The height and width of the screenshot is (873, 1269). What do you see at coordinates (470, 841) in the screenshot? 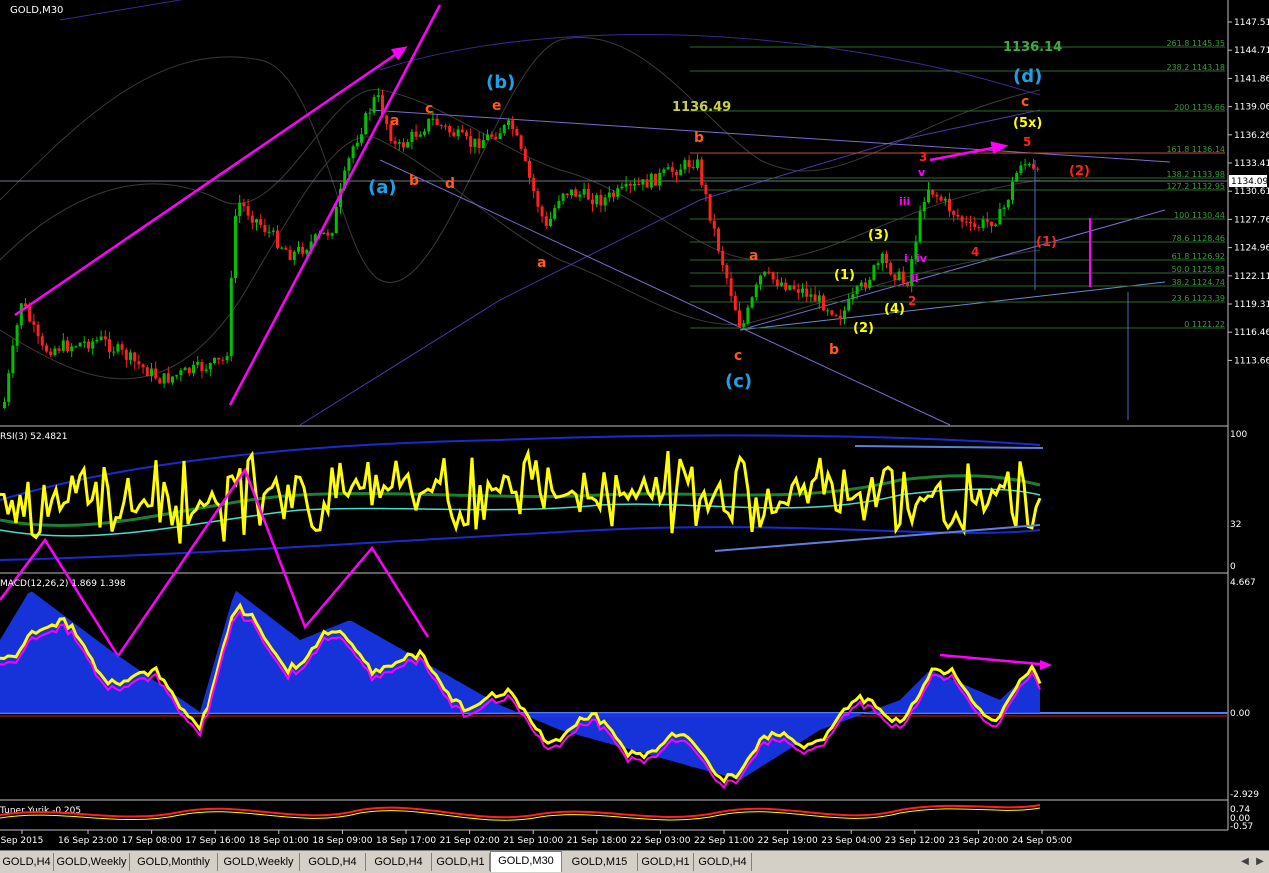
I see `time-tick: 21 Sep 02:00` at bounding box center [470, 841].